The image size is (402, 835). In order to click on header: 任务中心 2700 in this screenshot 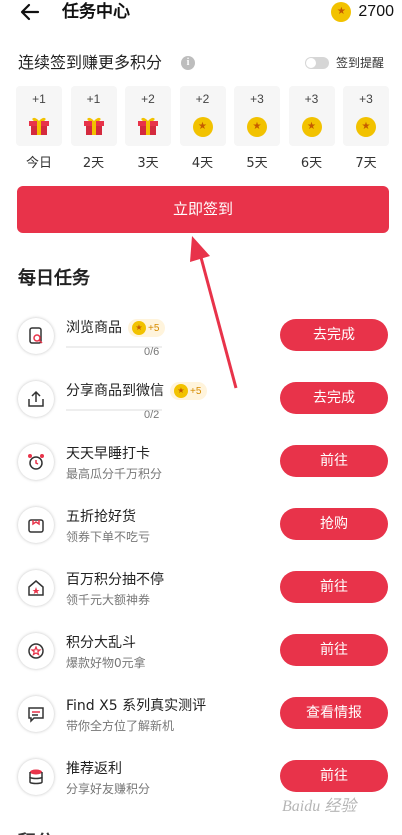, I will do `click(201, 13)`.